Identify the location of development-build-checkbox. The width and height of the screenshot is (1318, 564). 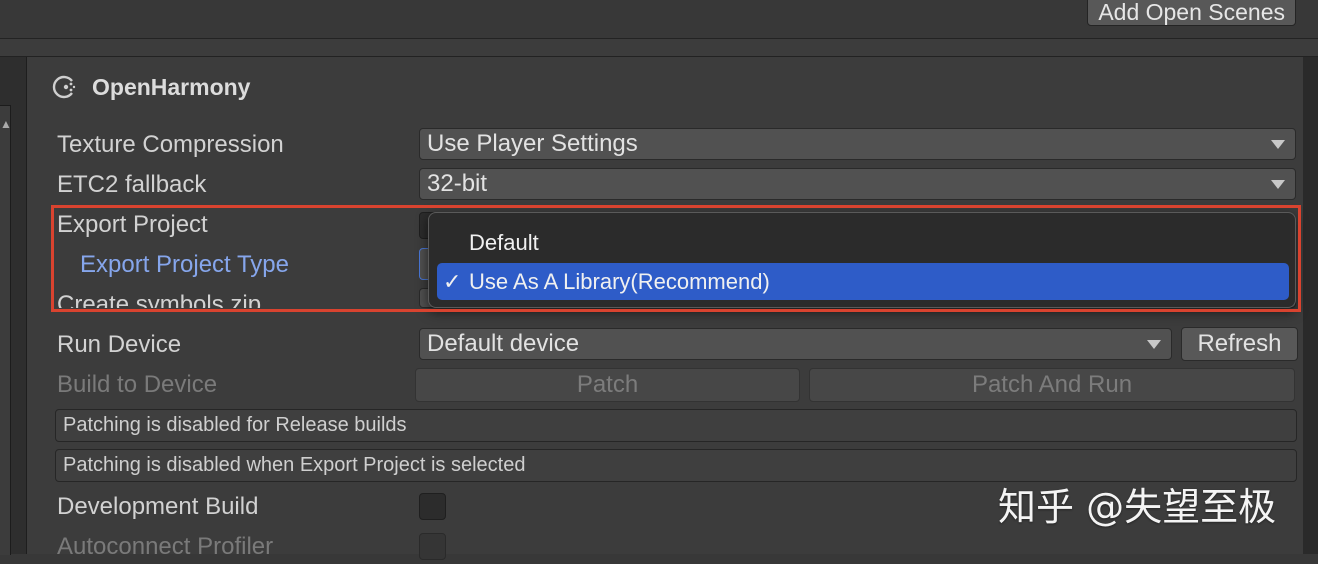
(432, 506).